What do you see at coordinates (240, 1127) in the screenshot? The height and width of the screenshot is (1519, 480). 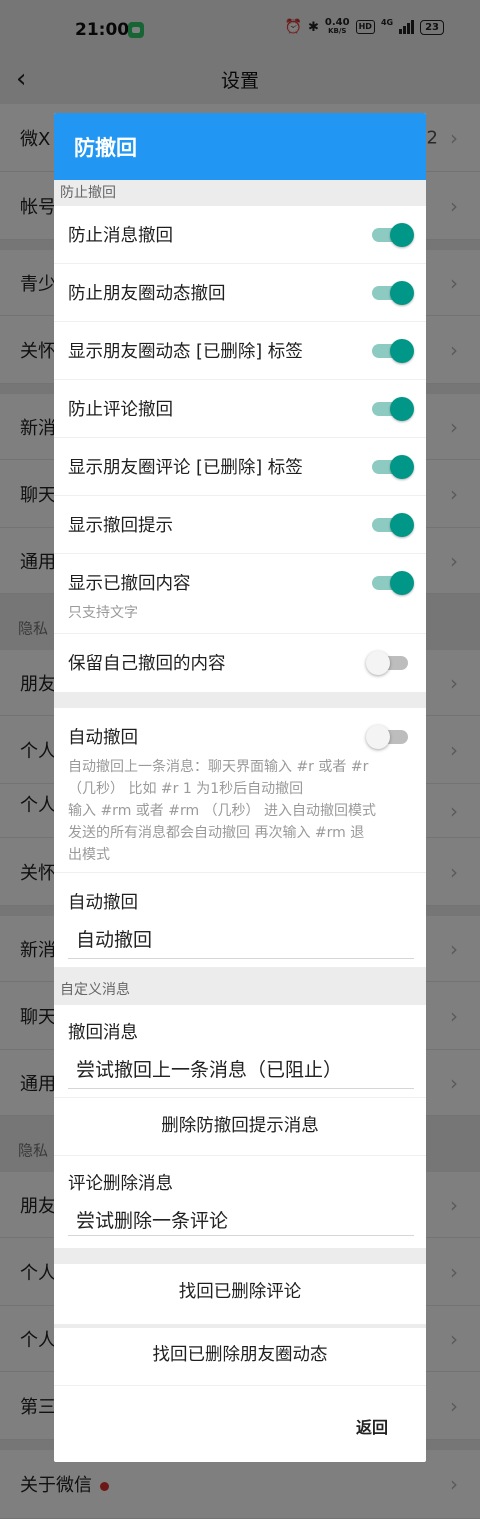 I see `delete-recall-tip-button: 删除防撤回提示消息` at bounding box center [240, 1127].